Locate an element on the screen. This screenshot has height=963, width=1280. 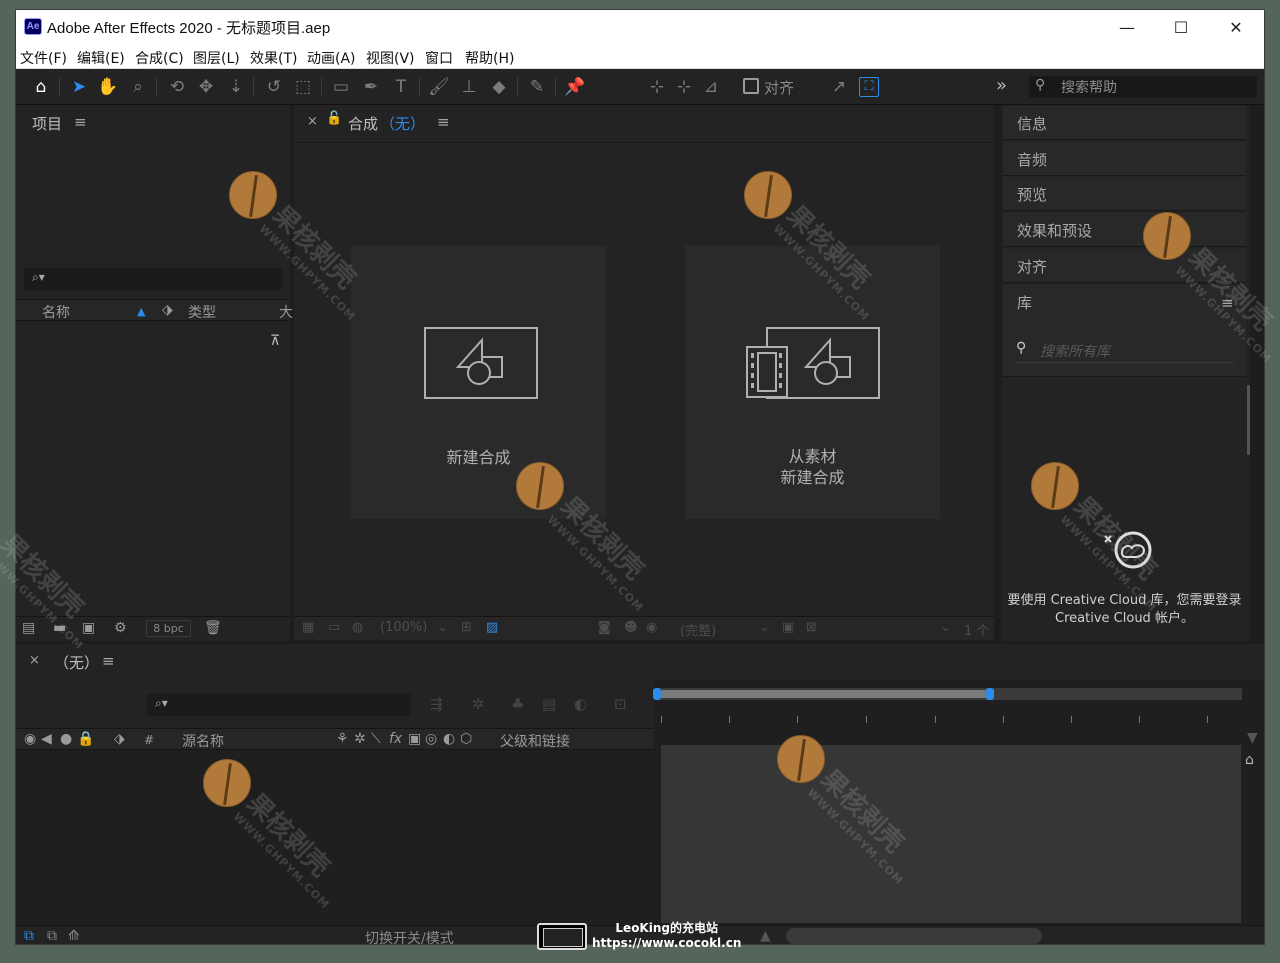
comp-button-icon: ⌂ is located at coordinates (1249, 760).